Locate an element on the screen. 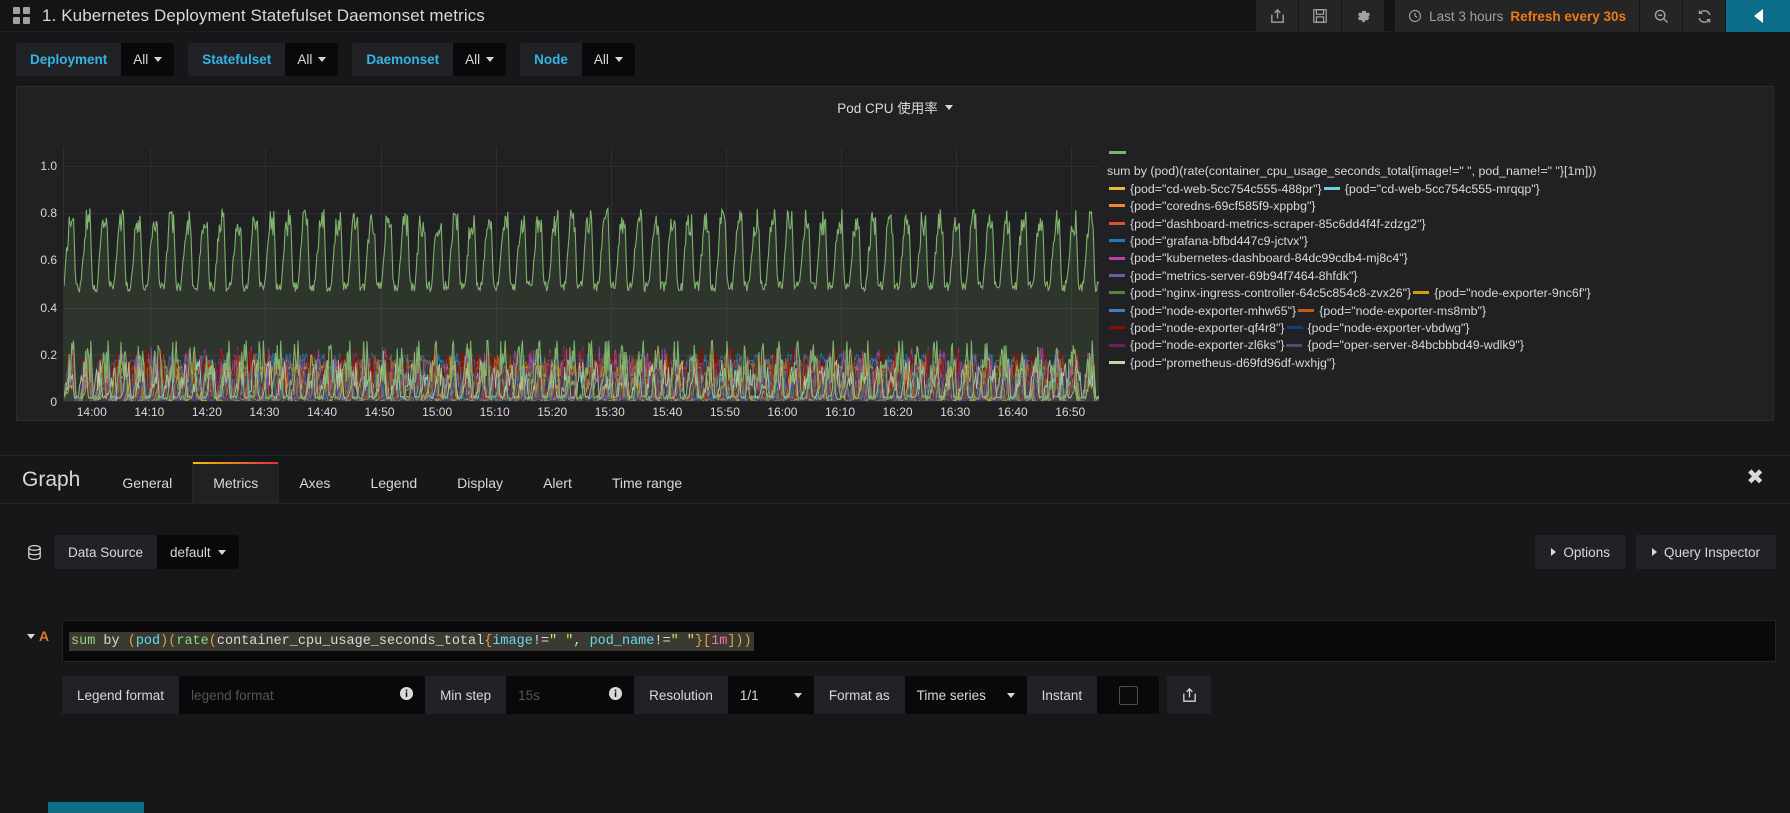 The height and width of the screenshot is (813, 1790). legend-item: {pod="oper-server-84bcbbbd49-wdlk9"} is located at coordinates (1404, 345).